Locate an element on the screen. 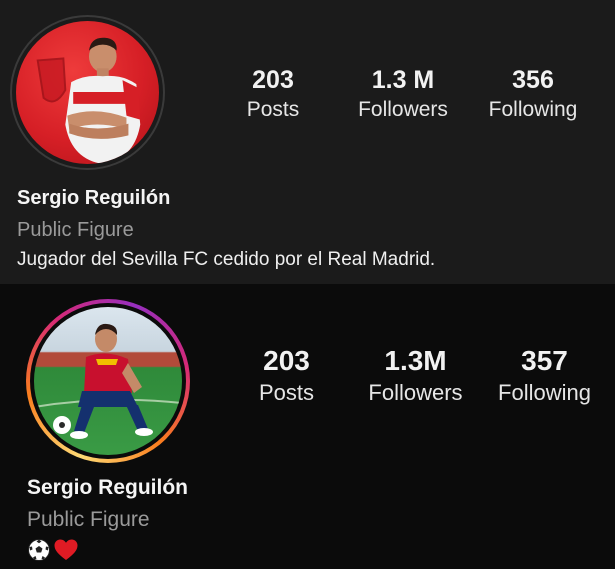 This screenshot has height=569, width=615. profile-avatar is located at coordinates (87, 92).